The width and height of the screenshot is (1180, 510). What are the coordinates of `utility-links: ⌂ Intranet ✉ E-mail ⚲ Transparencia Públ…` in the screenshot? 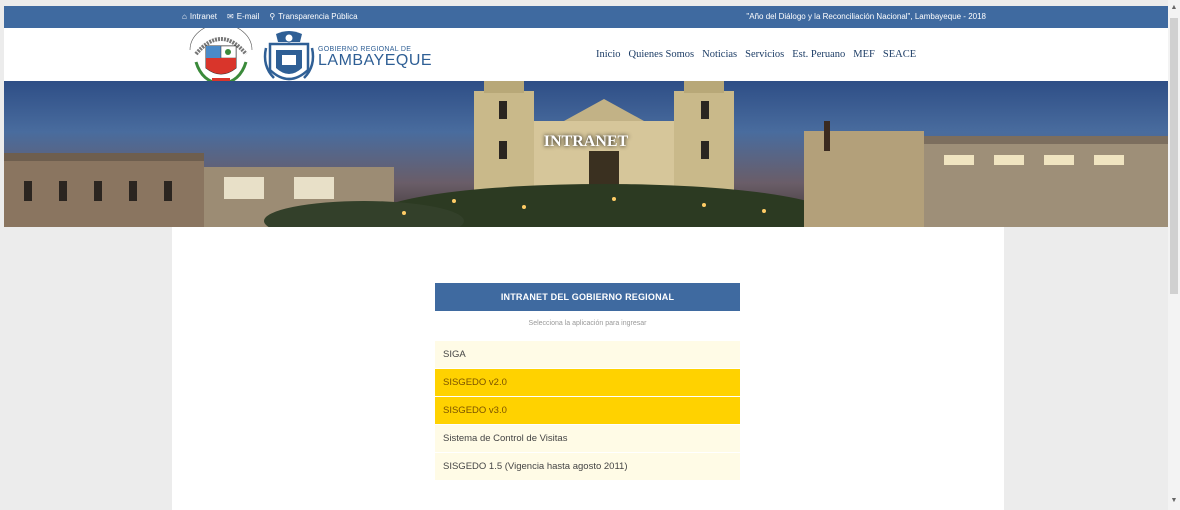 It's located at (270, 16).